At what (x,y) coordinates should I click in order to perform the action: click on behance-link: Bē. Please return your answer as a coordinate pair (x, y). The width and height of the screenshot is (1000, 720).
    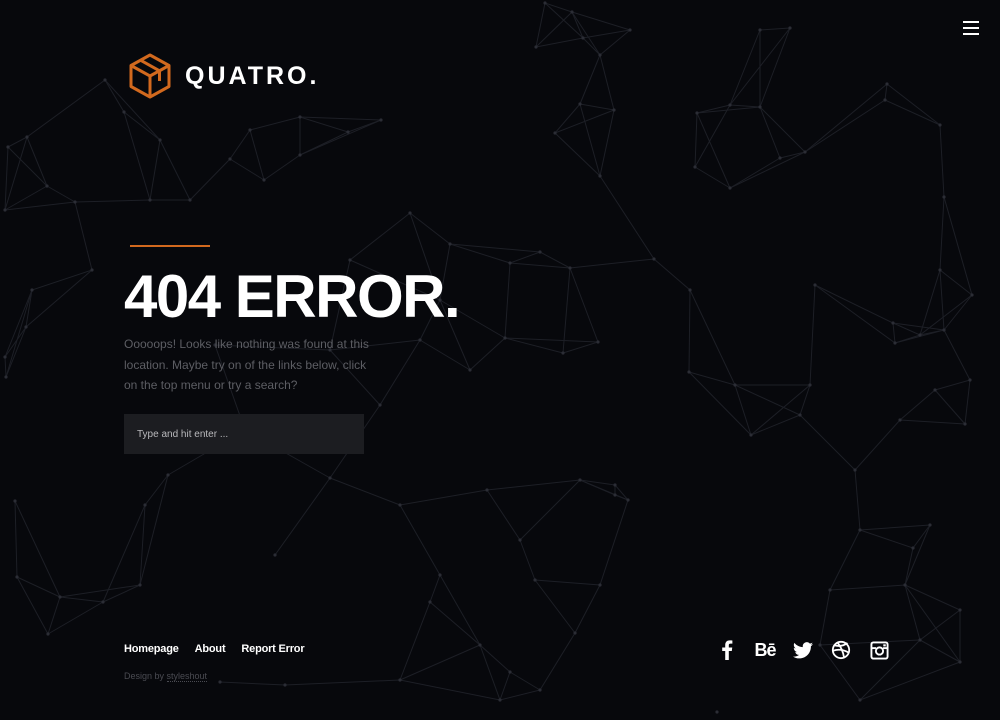
    Looking at the image, I should click on (765, 650).